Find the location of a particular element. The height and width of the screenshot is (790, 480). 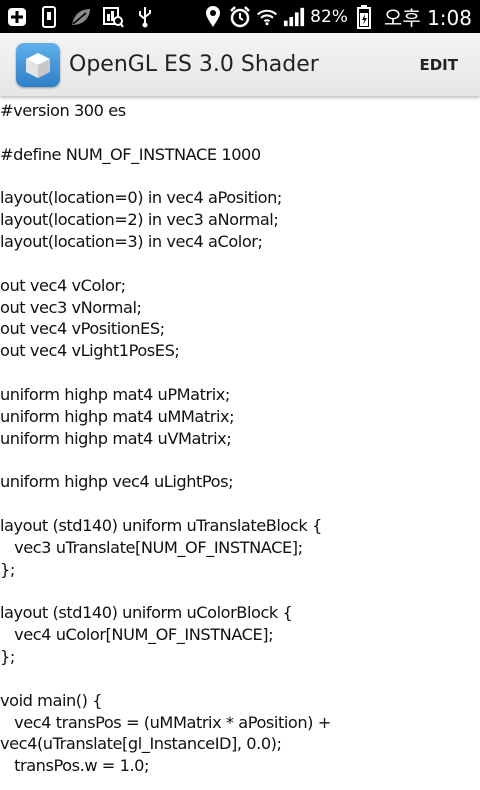

code-line: uniform highp vec4 uLightPos; is located at coordinates (117, 482).